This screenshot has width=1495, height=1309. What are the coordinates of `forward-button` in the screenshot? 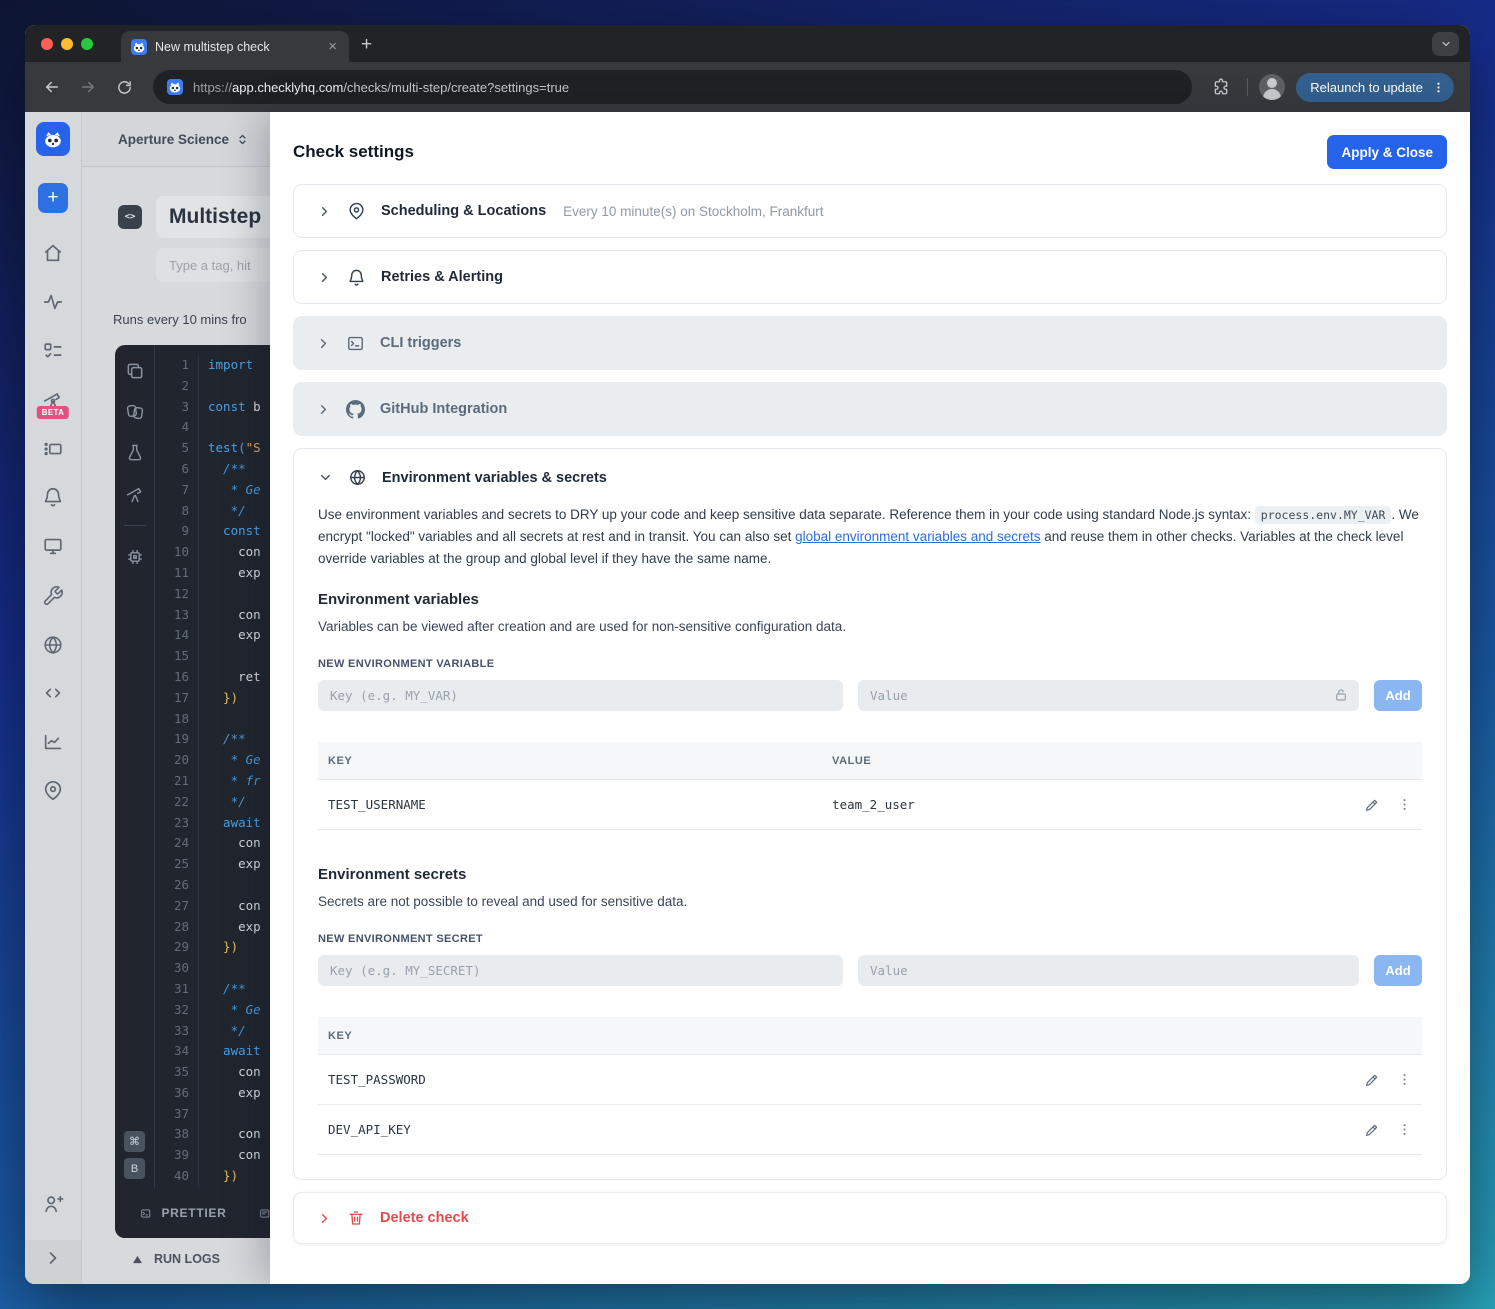 It's located at (88, 87).